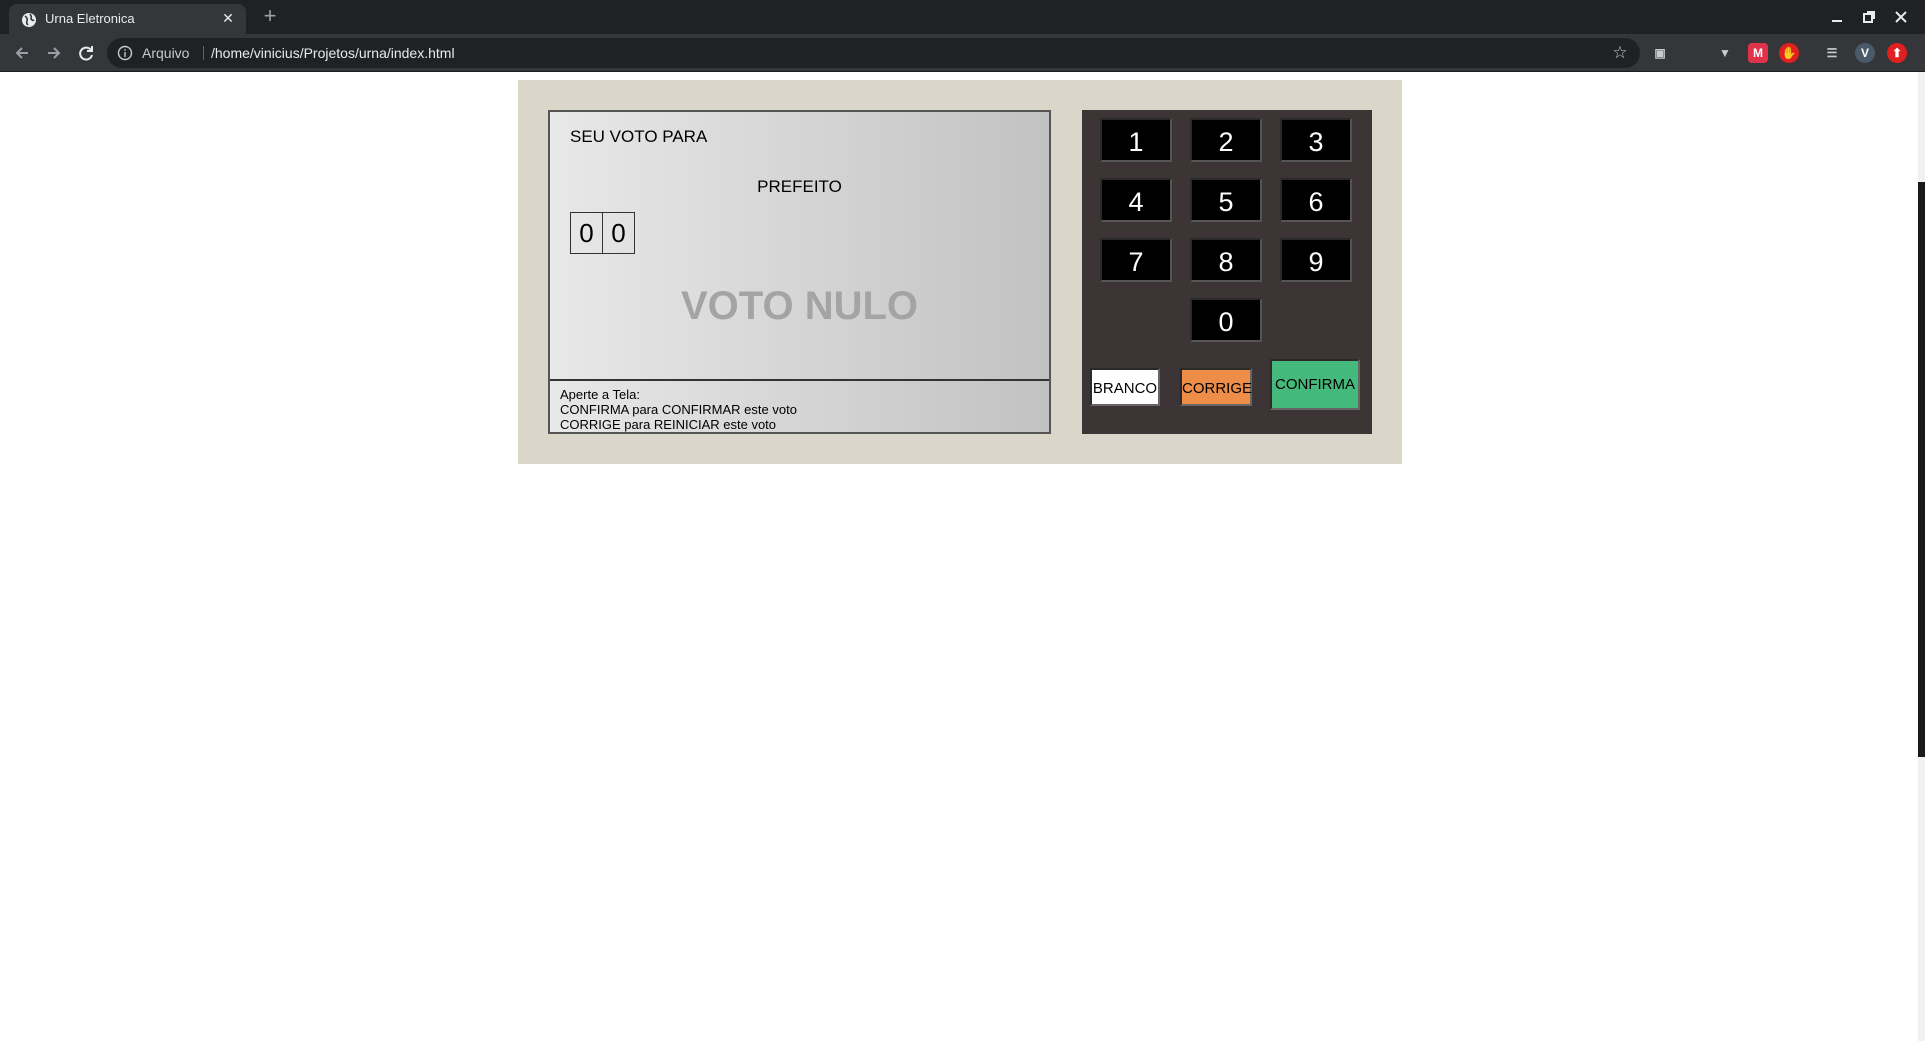  I want to click on key-3: 3, so click(1316, 140).